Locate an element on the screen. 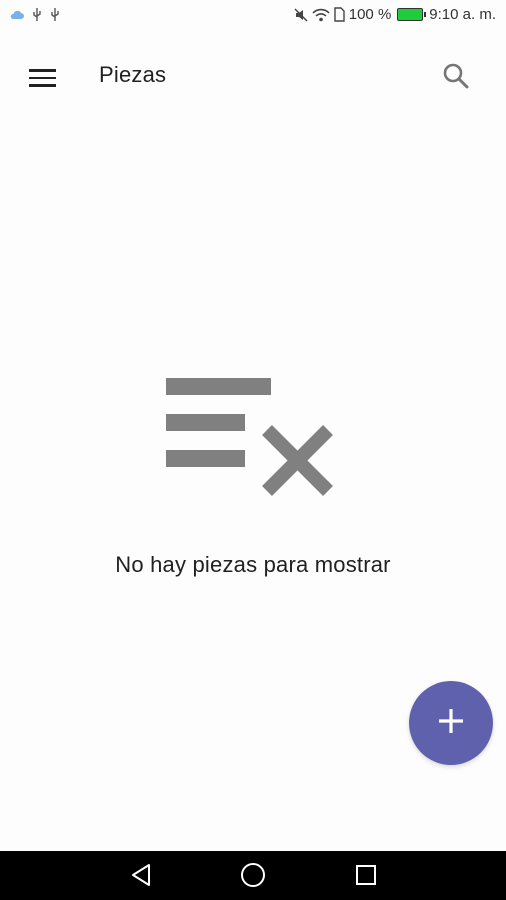  wifi-icon is located at coordinates (321, 15).